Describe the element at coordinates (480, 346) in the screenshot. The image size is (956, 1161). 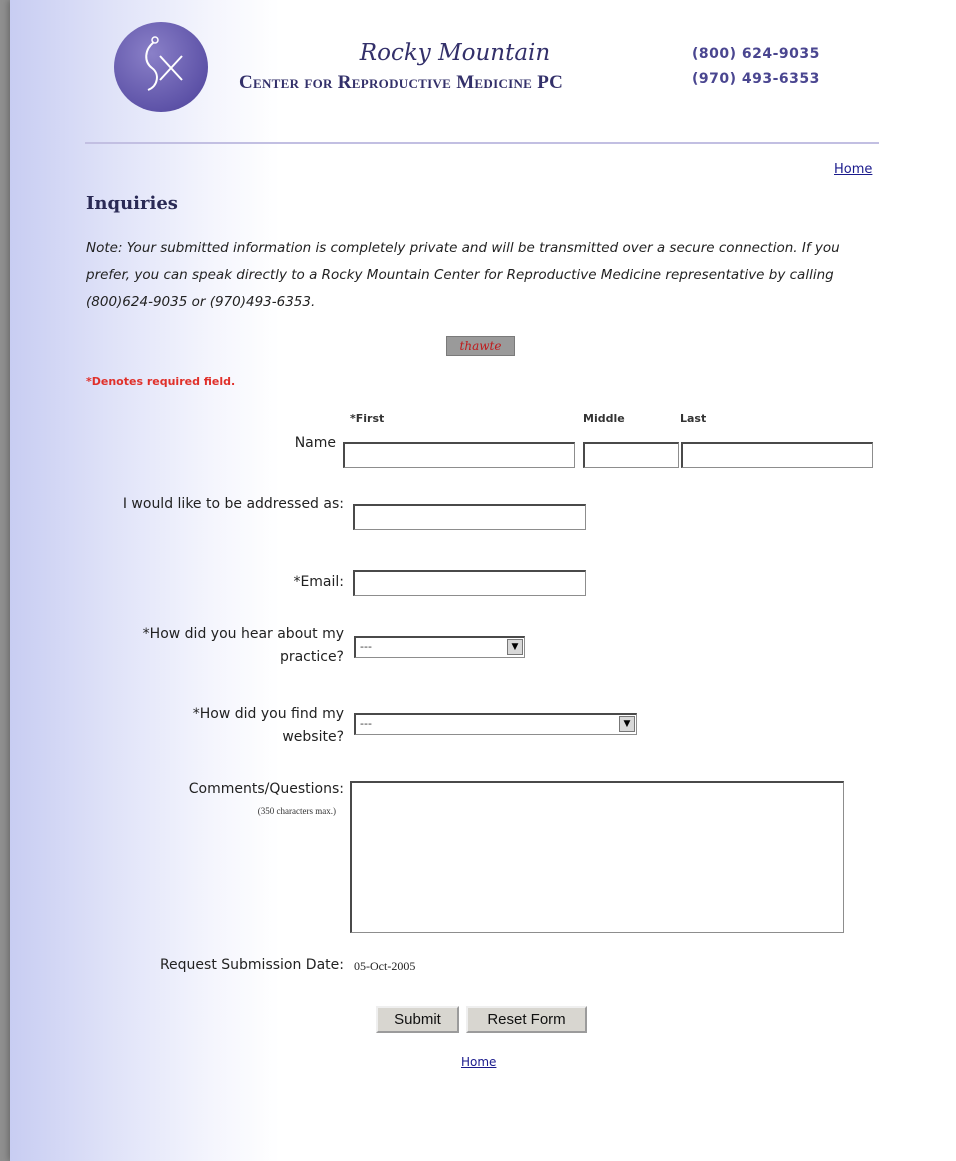
I see `thawte-seal: thawte` at that location.